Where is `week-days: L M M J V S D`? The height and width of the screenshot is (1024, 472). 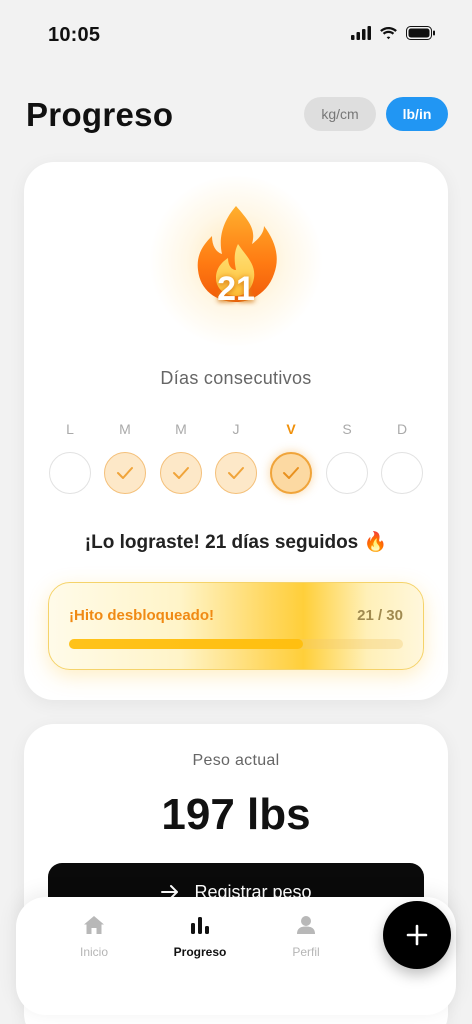
week-days: L M M J V S D is located at coordinates (236, 460).